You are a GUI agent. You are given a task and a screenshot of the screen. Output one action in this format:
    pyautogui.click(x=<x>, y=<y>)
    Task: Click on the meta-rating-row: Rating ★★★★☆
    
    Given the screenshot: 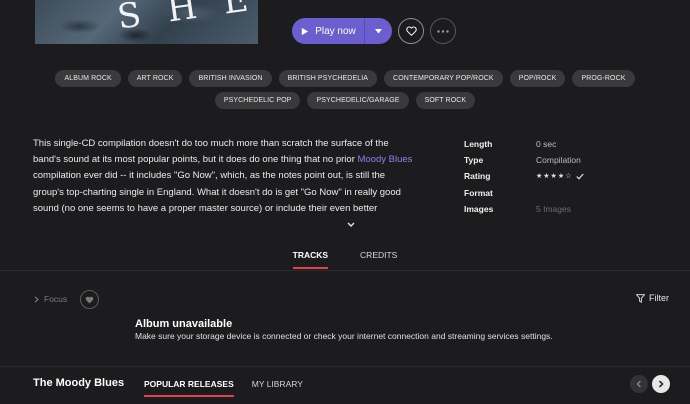 What is the action you would take?
    pyautogui.click(x=524, y=176)
    